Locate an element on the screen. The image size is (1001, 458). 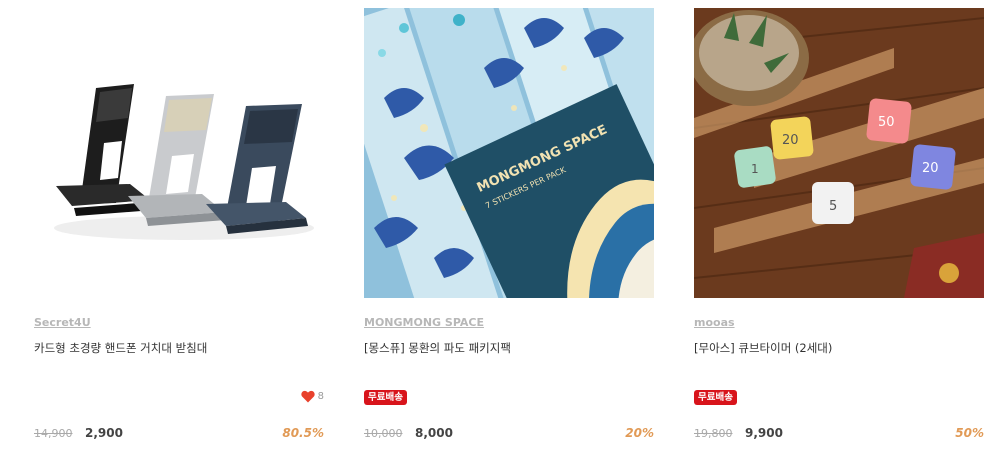
original-price: 14,900 is located at coordinates (53, 433).